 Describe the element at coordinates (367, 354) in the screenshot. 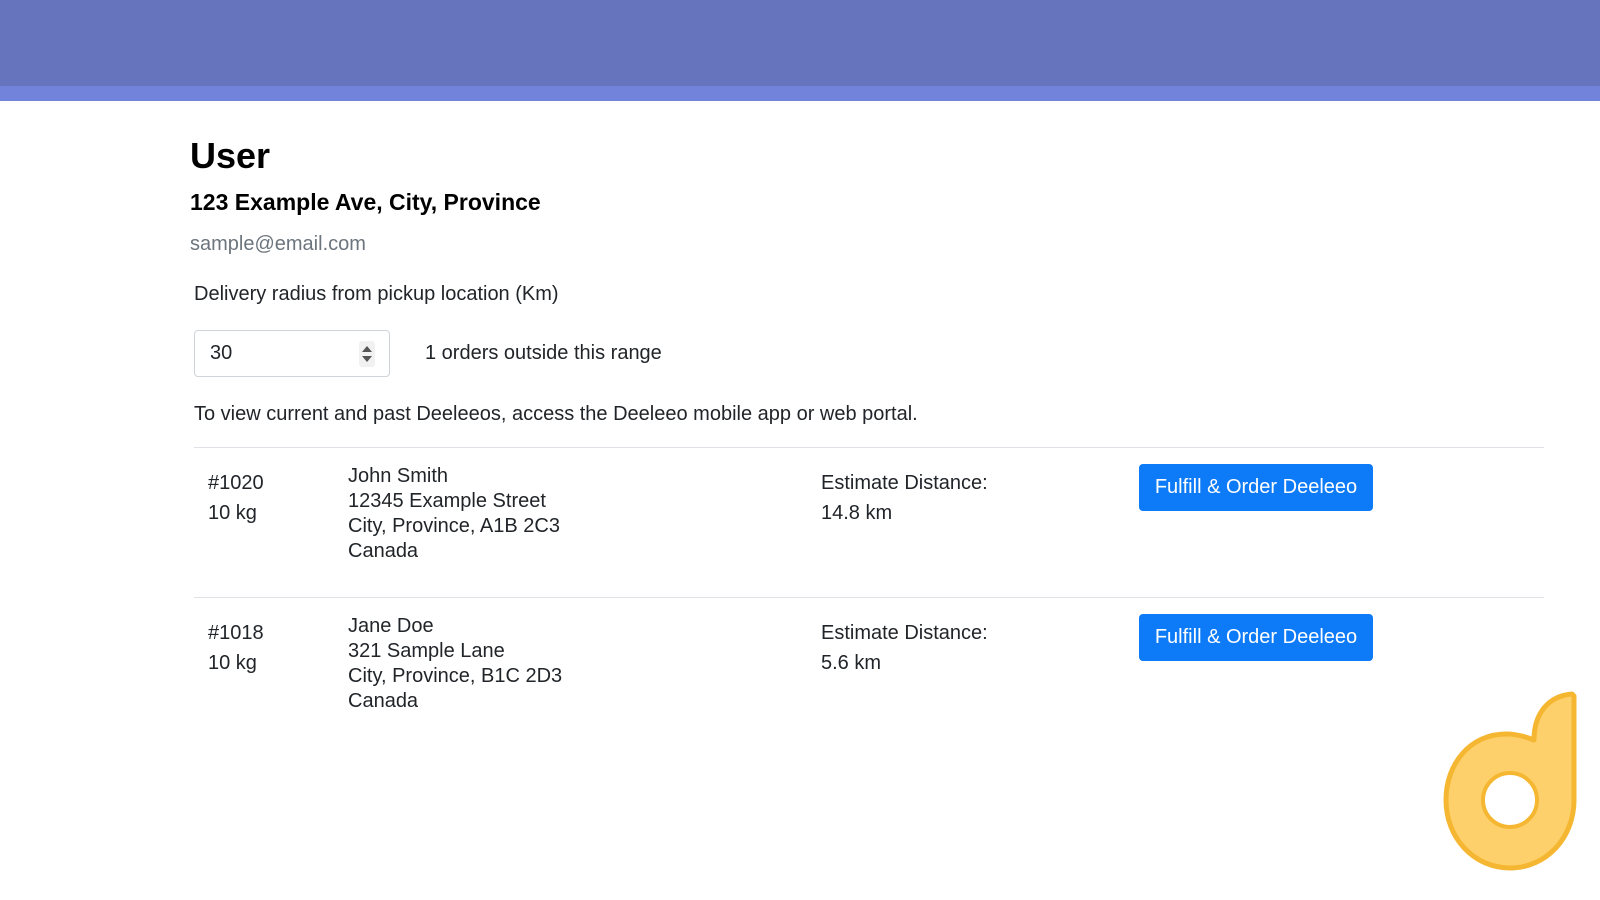

I see `number-spinner-icon` at that location.